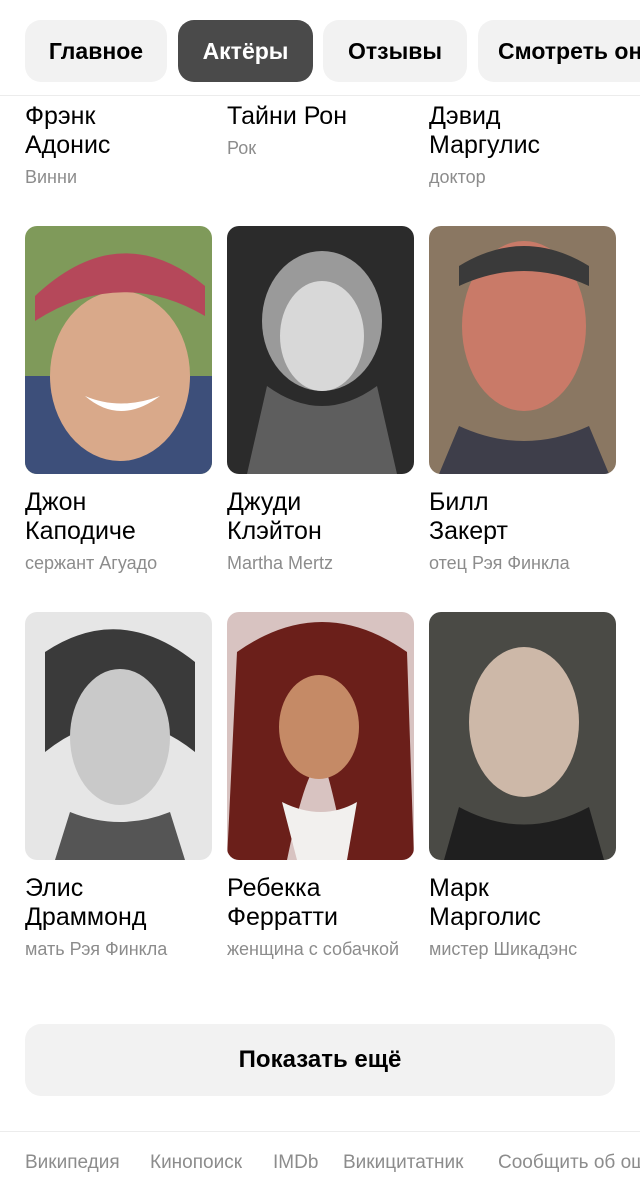 The width and height of the screenshot is (640, 1186). What do you see at coordinates (280, 563) in the screenshot?
I see `actor-role: Martha Mertz` at bounding box center [280, 563].